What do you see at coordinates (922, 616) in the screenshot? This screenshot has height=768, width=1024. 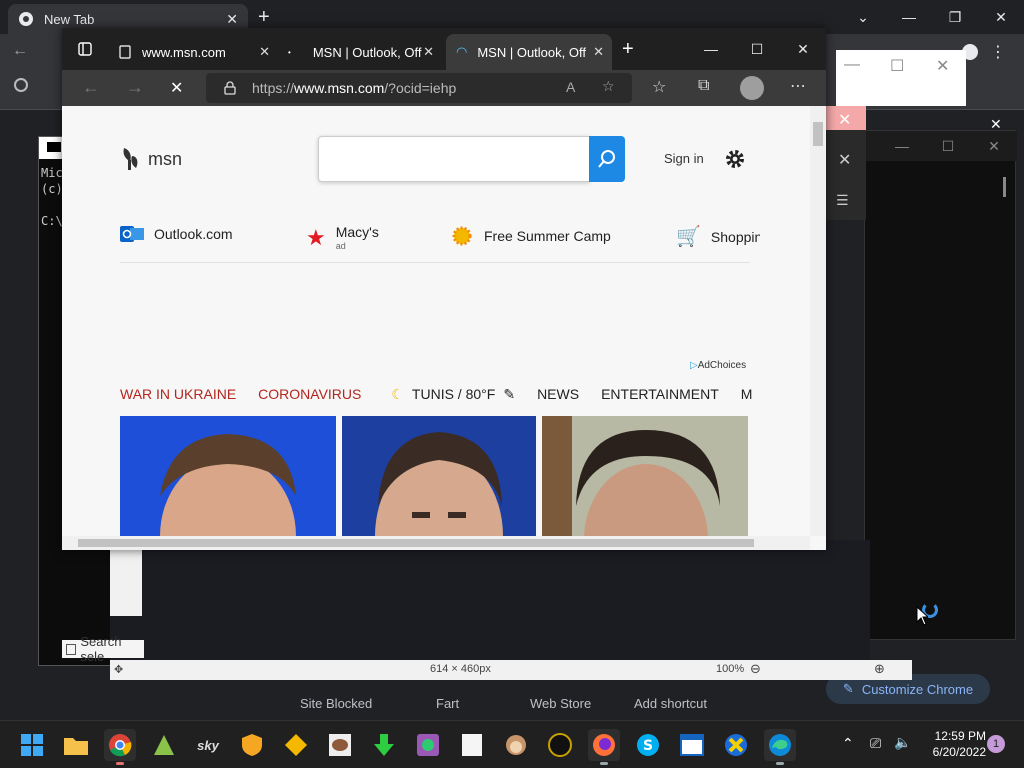 I see `mouse-cursor-icon` at bounding box center [922, 616].